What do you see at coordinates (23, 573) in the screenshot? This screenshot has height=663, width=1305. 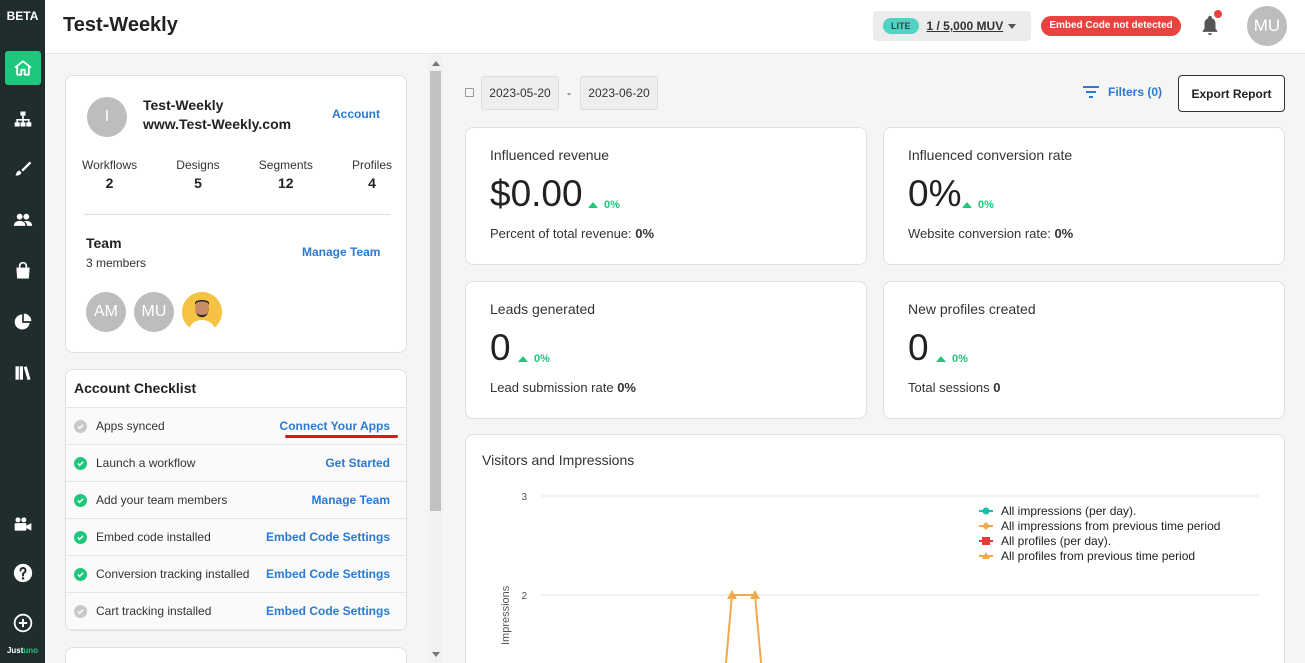 I see `help-icon` at bounding box center [23, 573].